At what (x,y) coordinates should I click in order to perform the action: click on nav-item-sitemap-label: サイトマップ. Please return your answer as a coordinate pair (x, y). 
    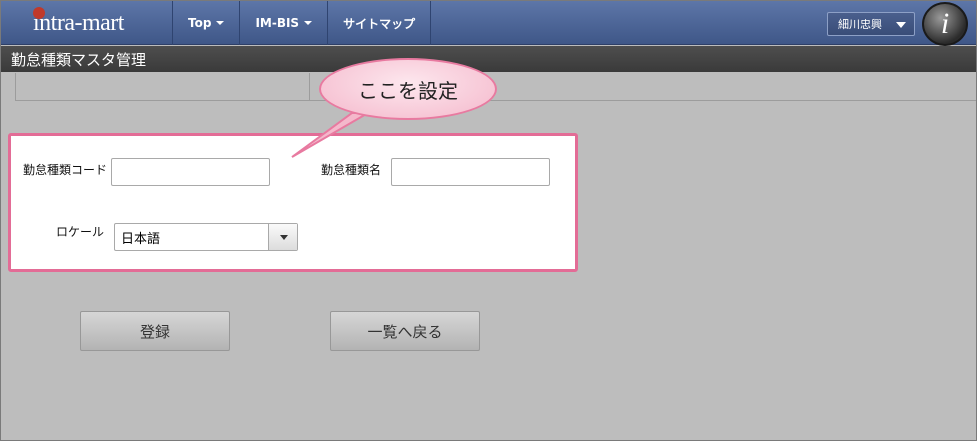
    Looking at the image, I should click on (379, 23).